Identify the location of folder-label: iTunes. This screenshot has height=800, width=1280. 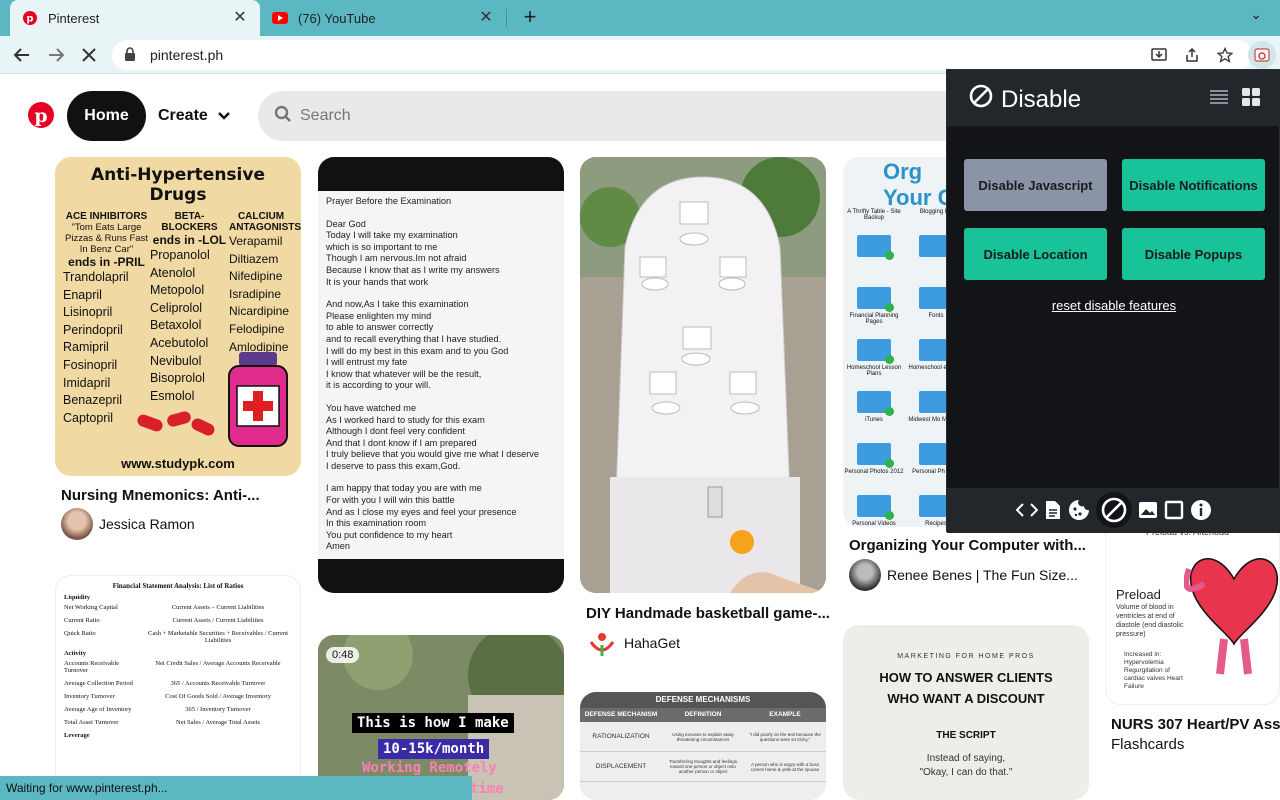
(874, 420).